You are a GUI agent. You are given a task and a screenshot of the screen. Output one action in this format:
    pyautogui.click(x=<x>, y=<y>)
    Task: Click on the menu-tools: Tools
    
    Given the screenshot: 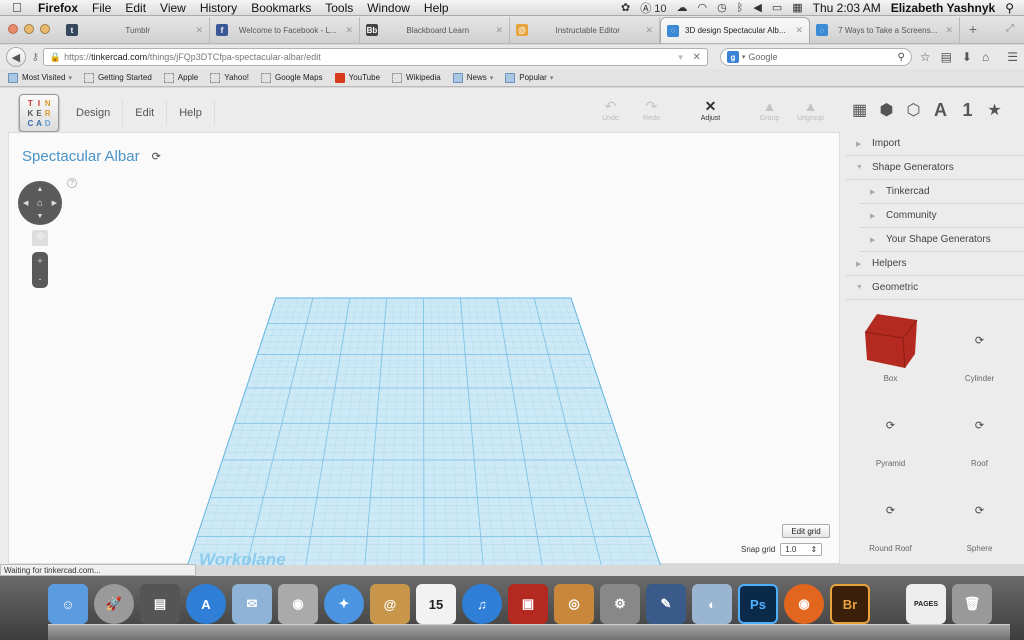 What is the action you would take?
    pyautogui.click(x=339, y=8)
    